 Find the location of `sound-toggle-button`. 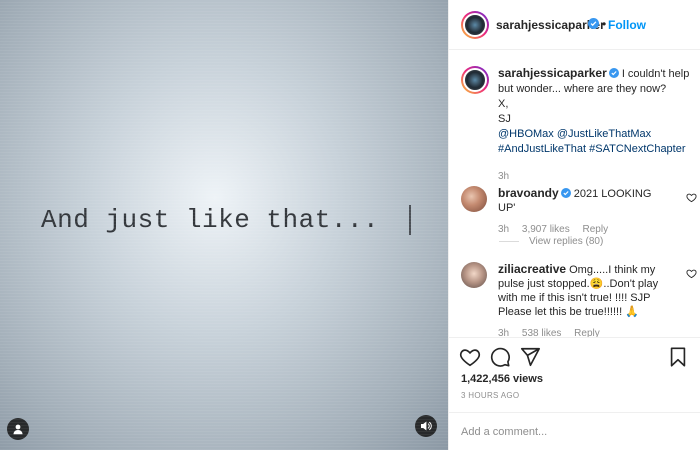

sound-toggle-button is located at coordinates (426, 426).